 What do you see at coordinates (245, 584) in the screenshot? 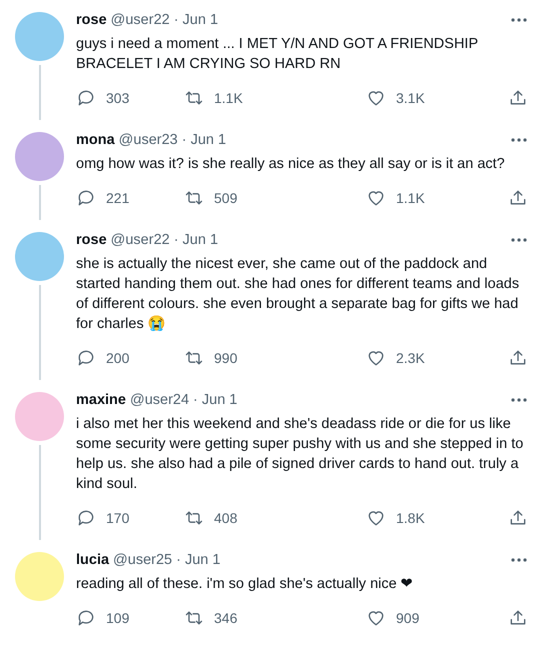
I see `tweet-text: reading all of these. i'm so glad she's actually nice ❤` at bounding box center [245, 584].